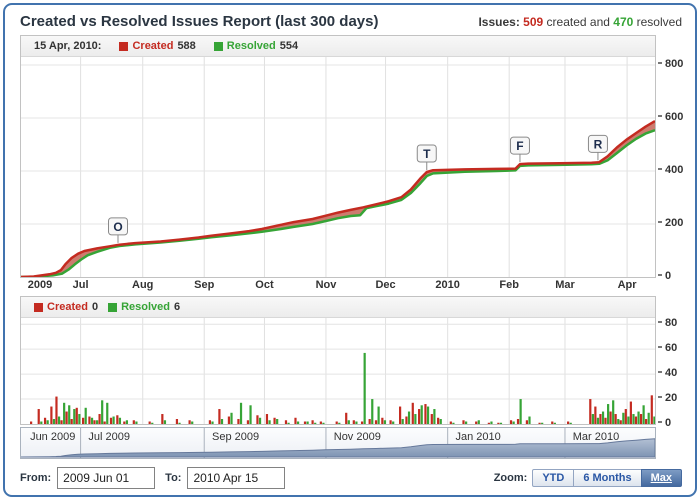 The width and height of the screenshot is (700, 500). I want to click on to-date-input, so click(236, 478).